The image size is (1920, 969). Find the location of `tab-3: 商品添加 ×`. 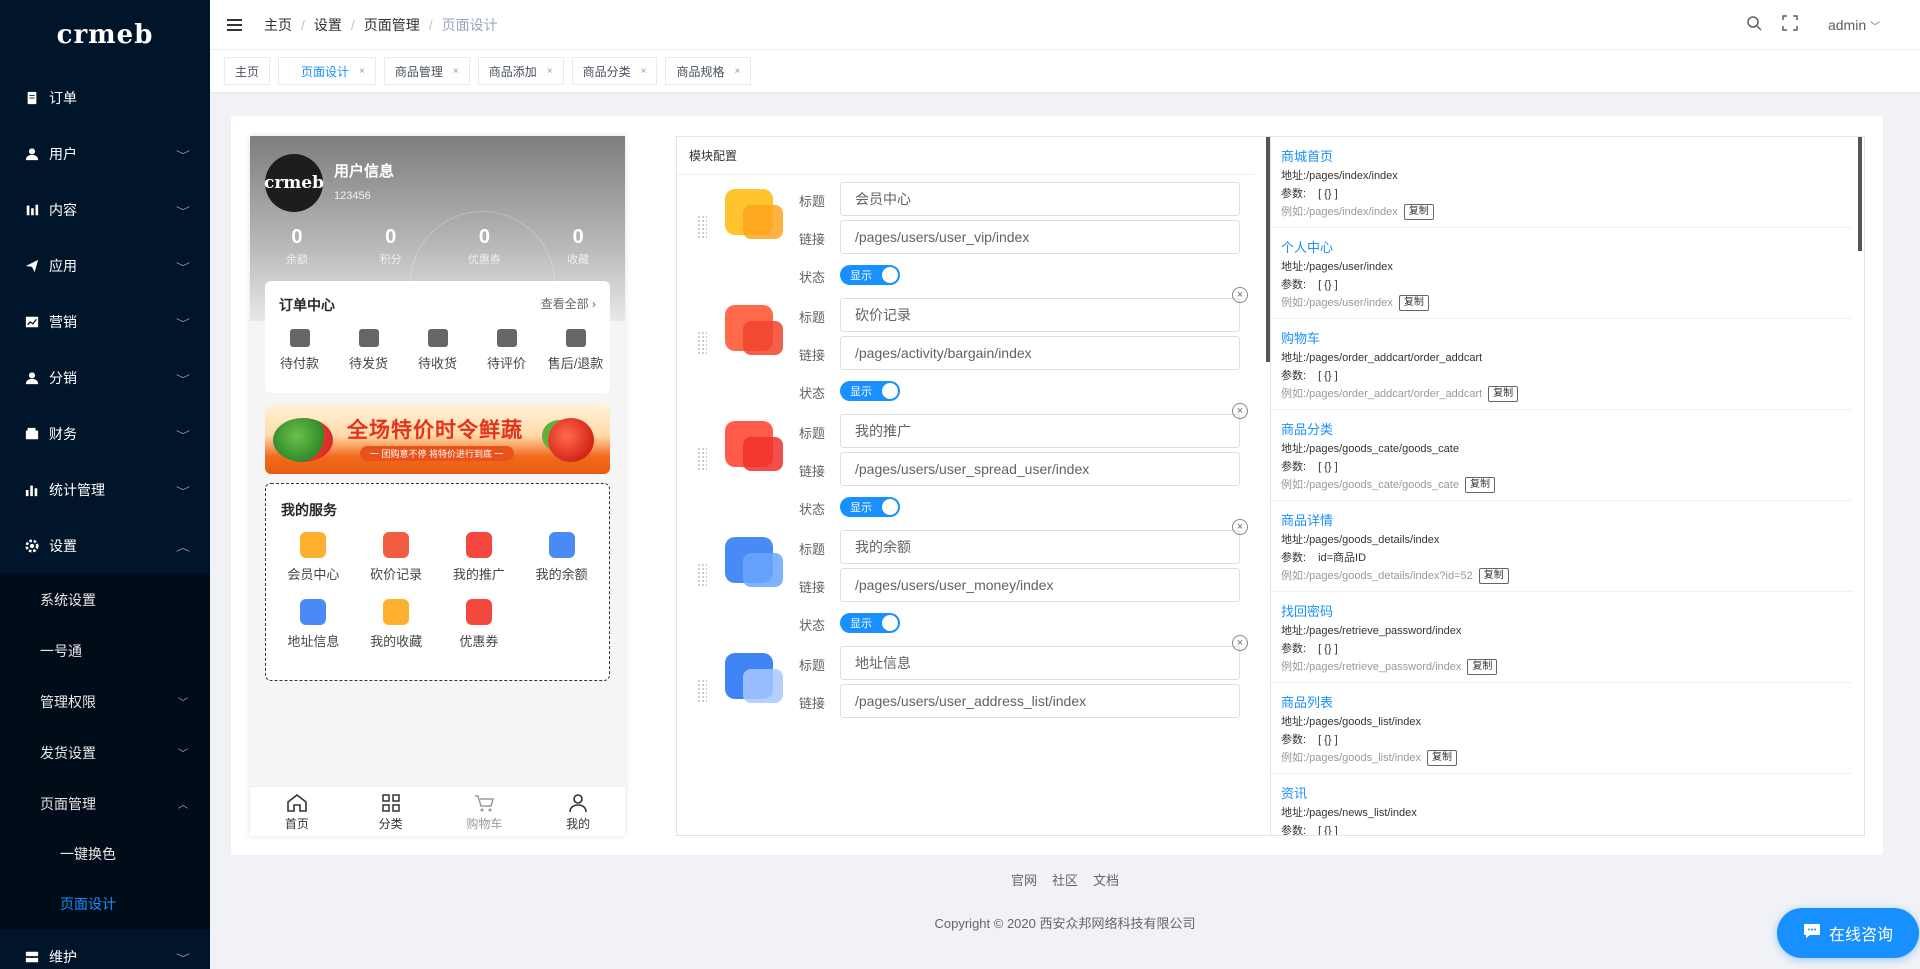

tab-3: 商品添加 × is located at coordinates (520, 71).